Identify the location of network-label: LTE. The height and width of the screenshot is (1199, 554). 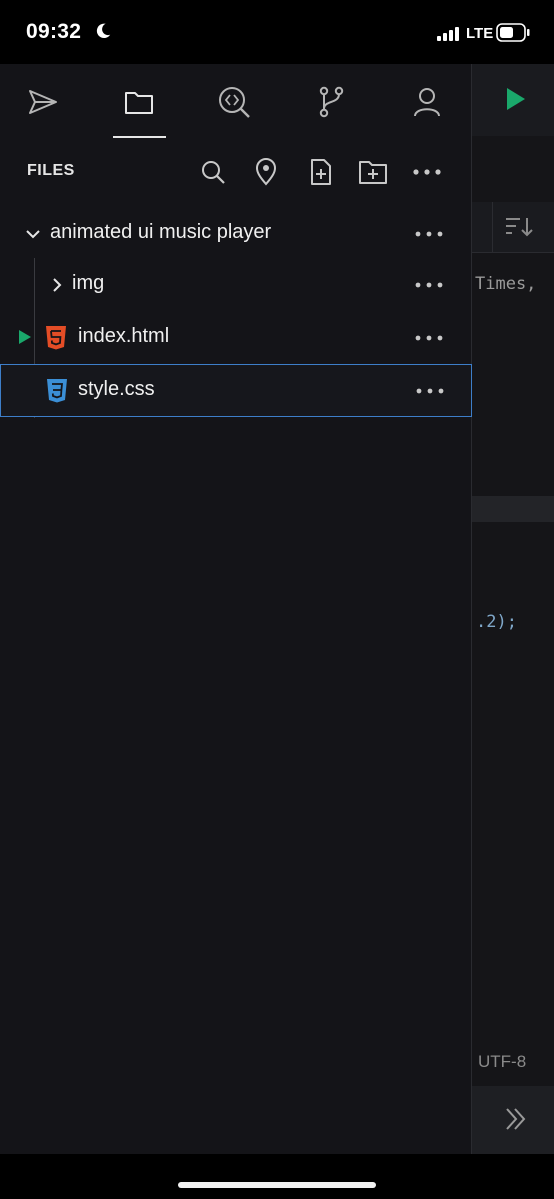
(480, 33).